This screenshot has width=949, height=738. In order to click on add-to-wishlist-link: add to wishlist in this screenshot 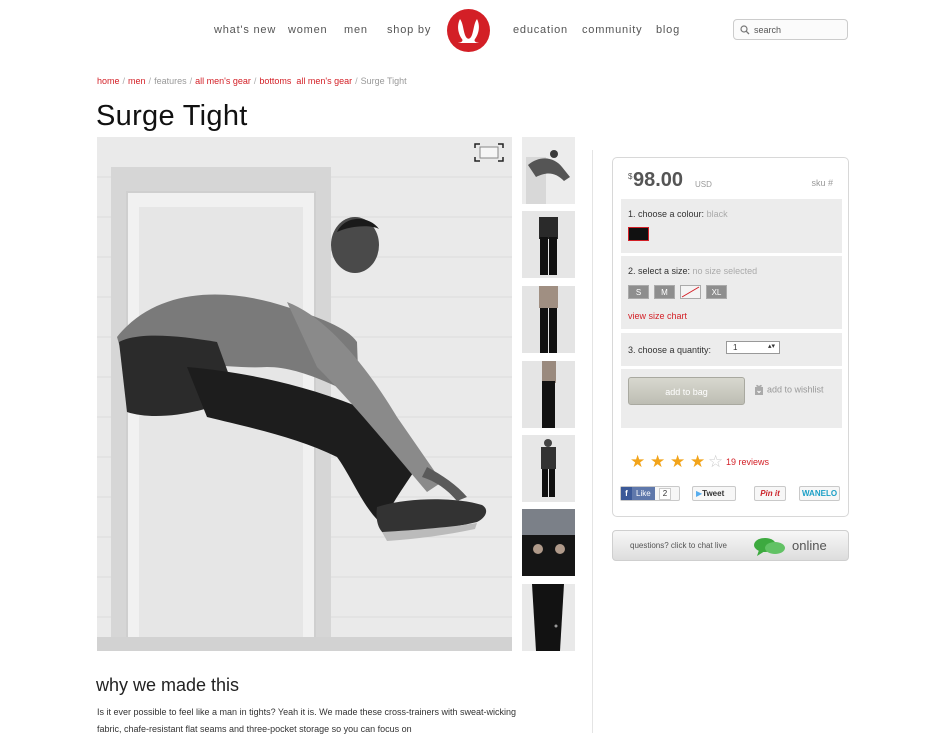, I will do `click(789, 390)`.